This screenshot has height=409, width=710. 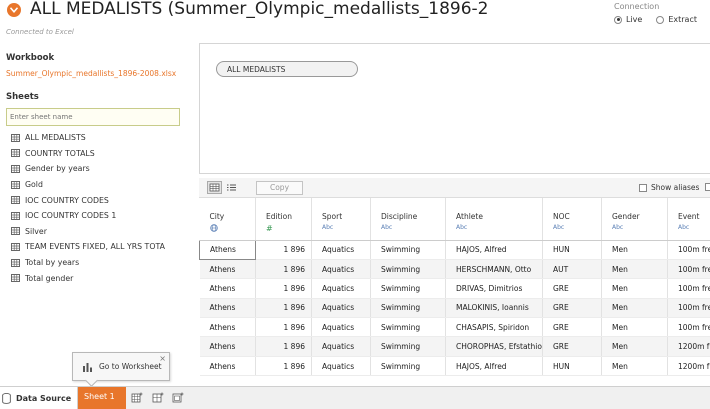 I want to click on sheet-item-ioc-country-codes: IOC COUNTRY CODES, so click(x=101, y=200).